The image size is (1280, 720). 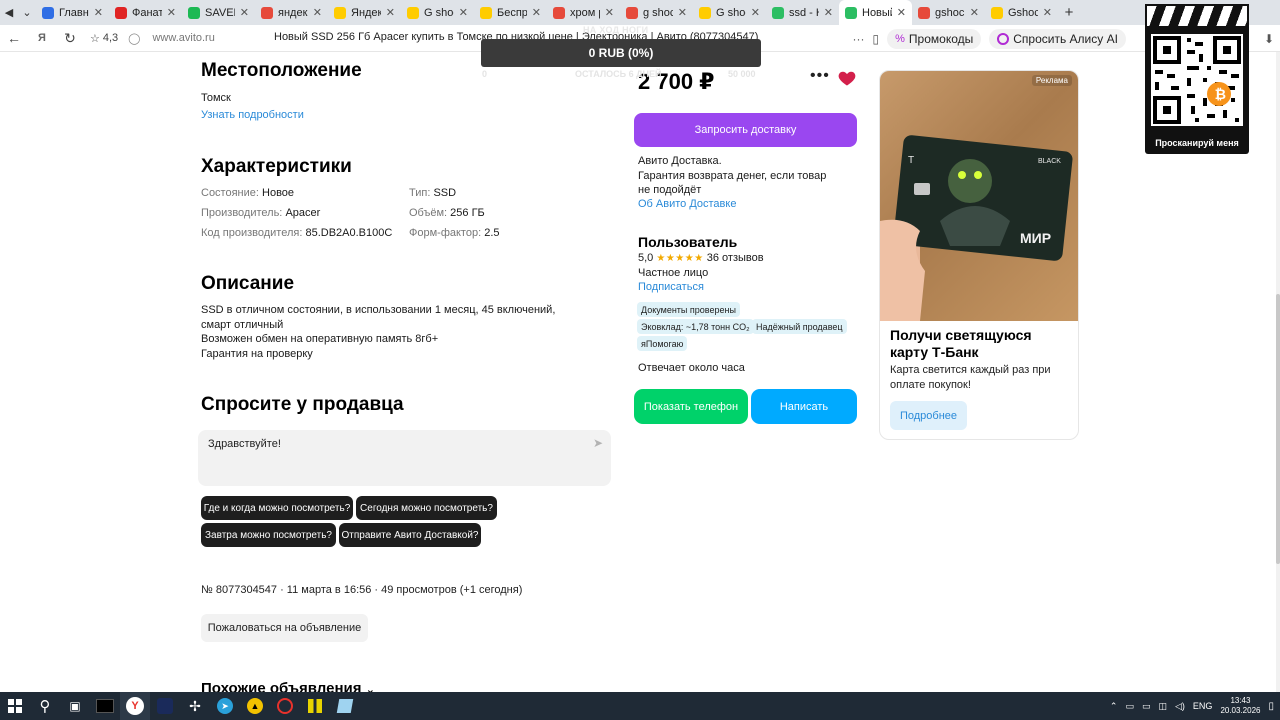 I want to click on report-button: Пожаловаться на объявление, so click(x=284, y=628).